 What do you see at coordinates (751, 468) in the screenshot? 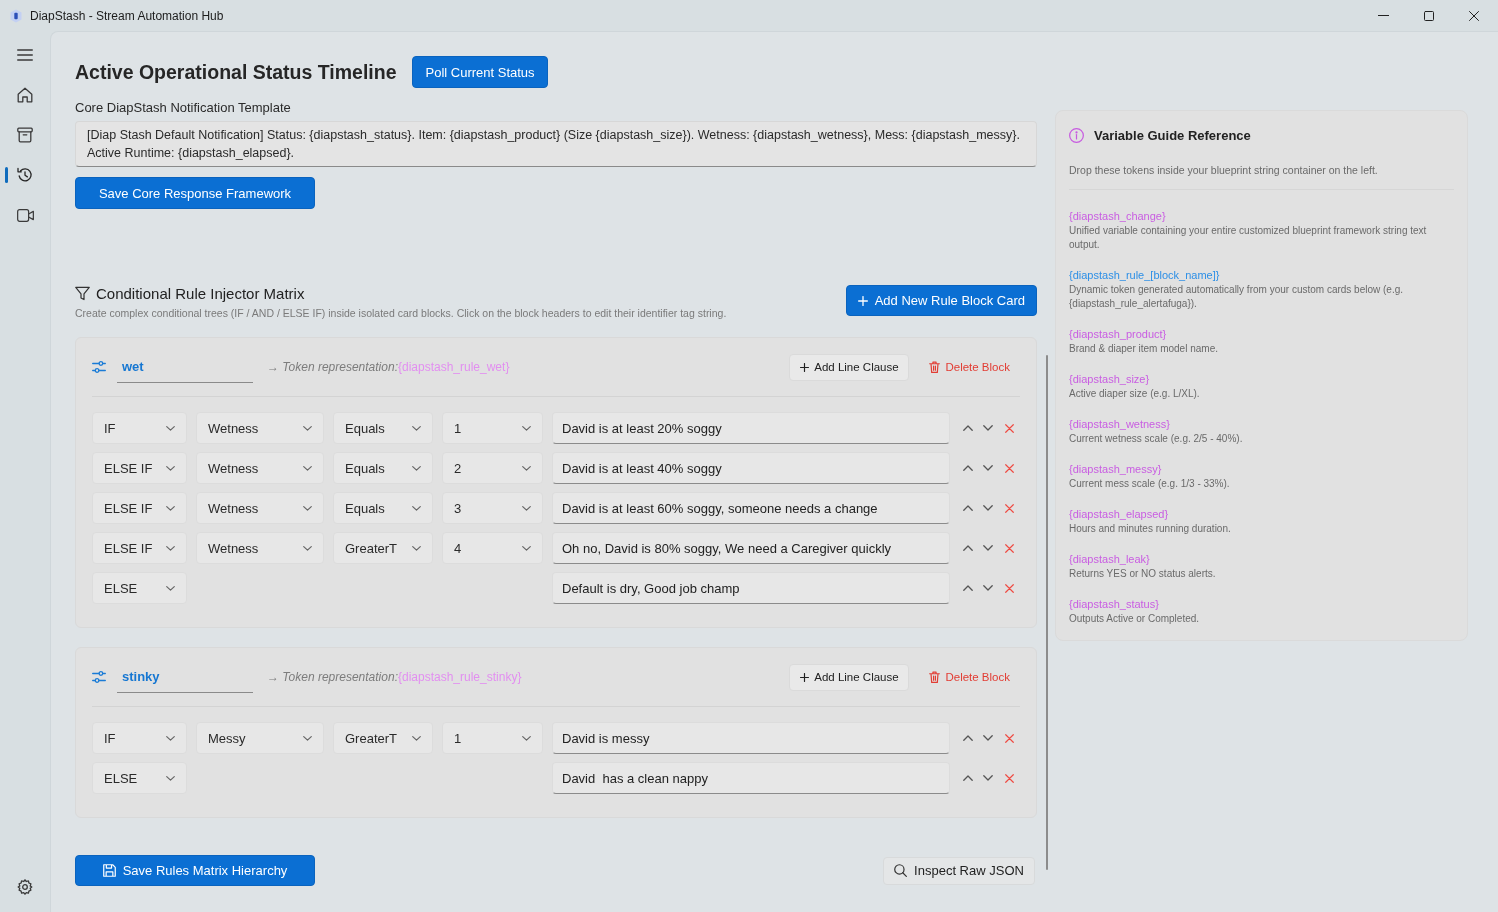
I see `message-field: David is at least 40% soggy` at bounding box center [751, 468].